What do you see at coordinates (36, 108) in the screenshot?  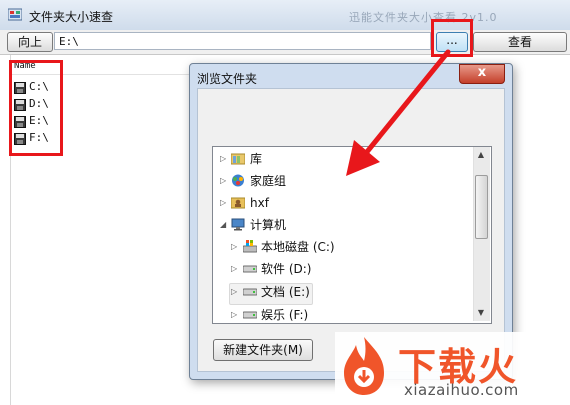 I see `drive-list-highlight` at bounding box center [36, 108].